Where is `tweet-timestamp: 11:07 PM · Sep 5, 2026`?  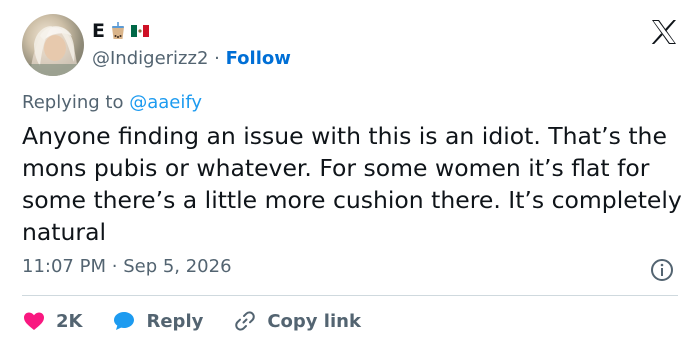
tweet-timestamp: 11:07 PM · Sep 5, 2026 is located at coordinates (127, 266).